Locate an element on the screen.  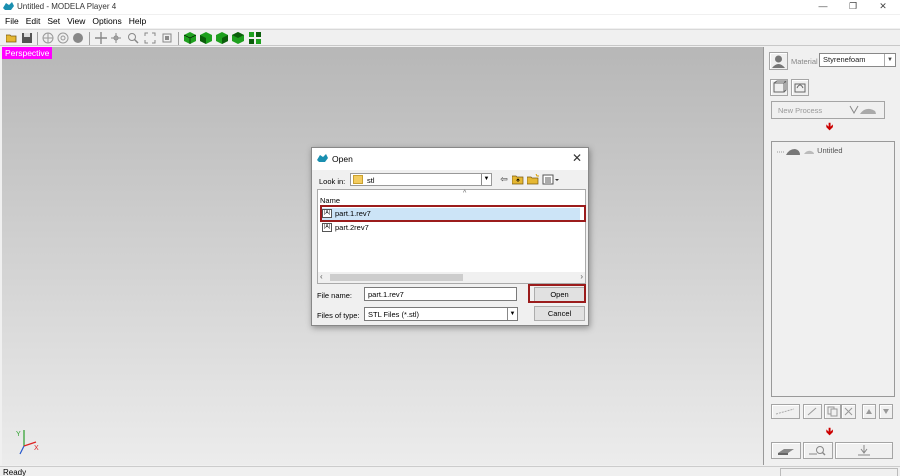
view-iso-icon is located at coordinates (190, 38).